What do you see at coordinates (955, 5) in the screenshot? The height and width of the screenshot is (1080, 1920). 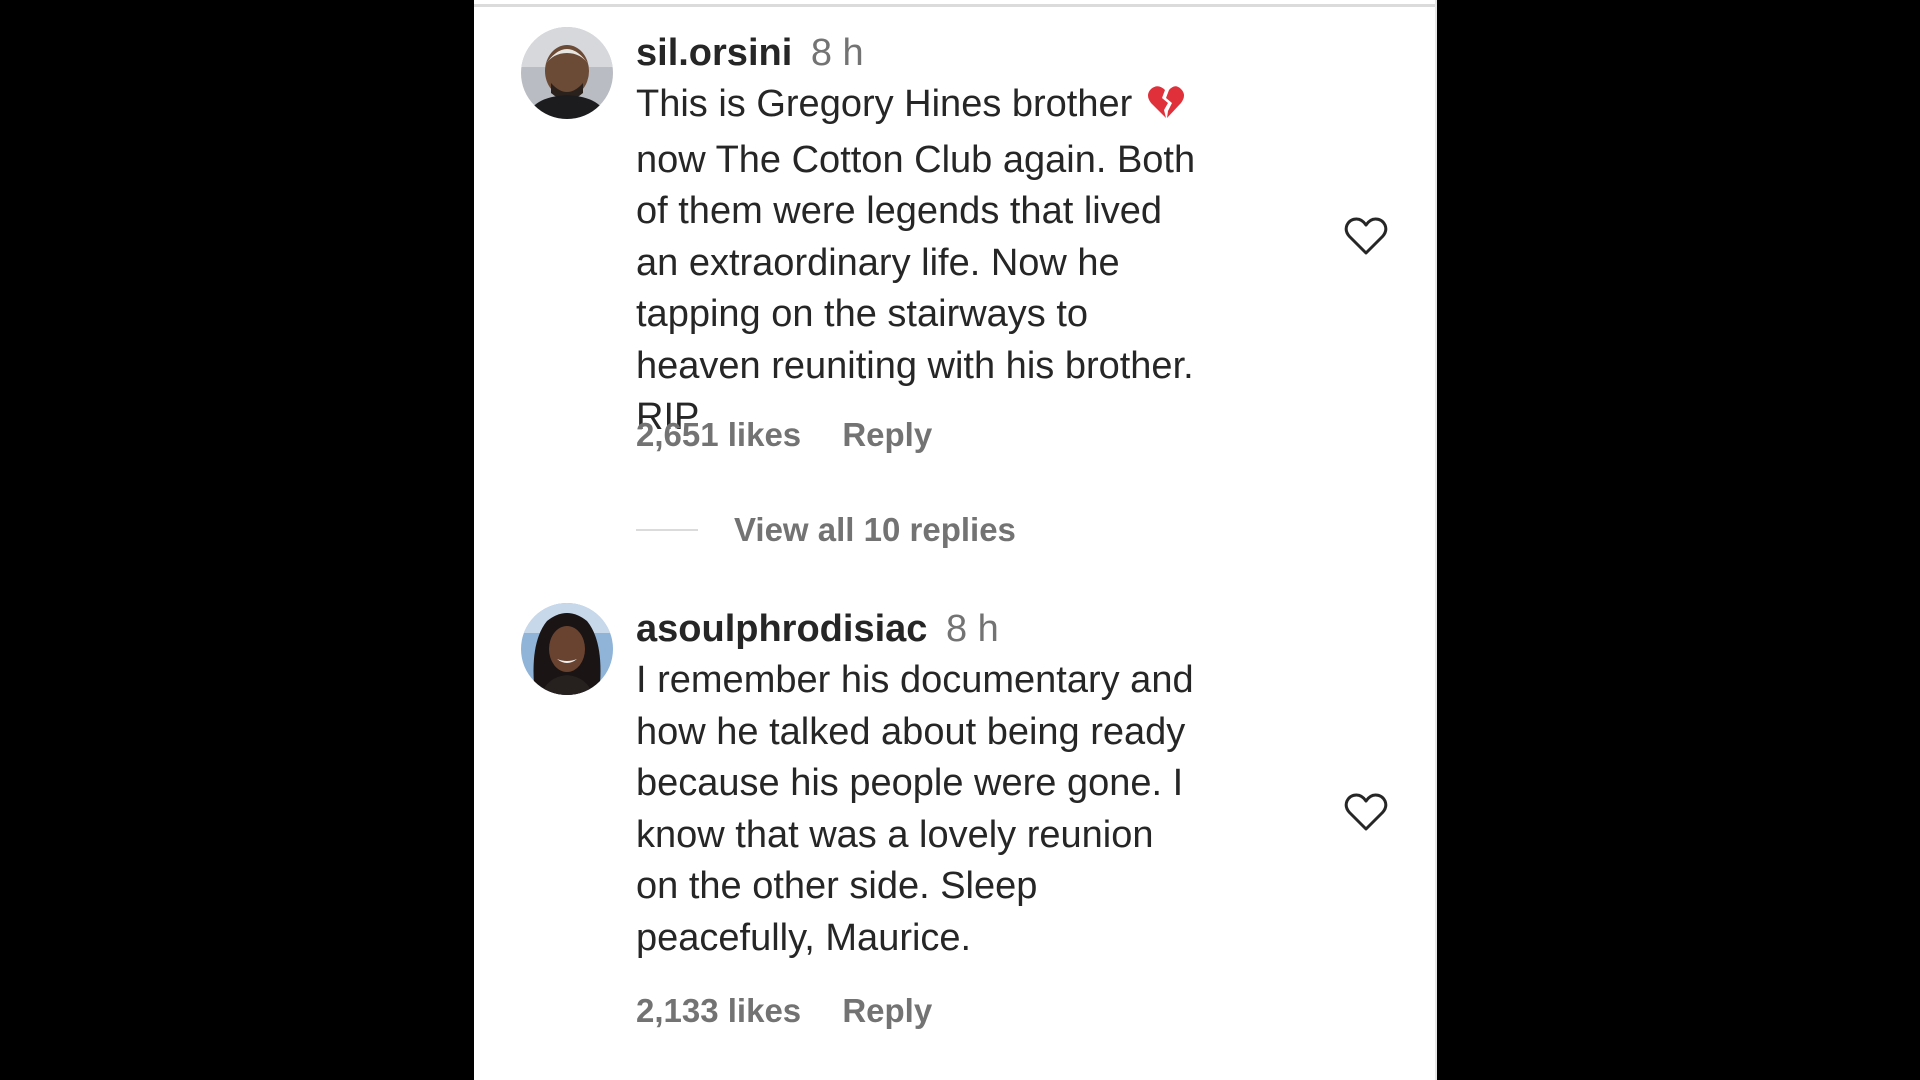 I see `top-divider` at bounding box center [955, 5].